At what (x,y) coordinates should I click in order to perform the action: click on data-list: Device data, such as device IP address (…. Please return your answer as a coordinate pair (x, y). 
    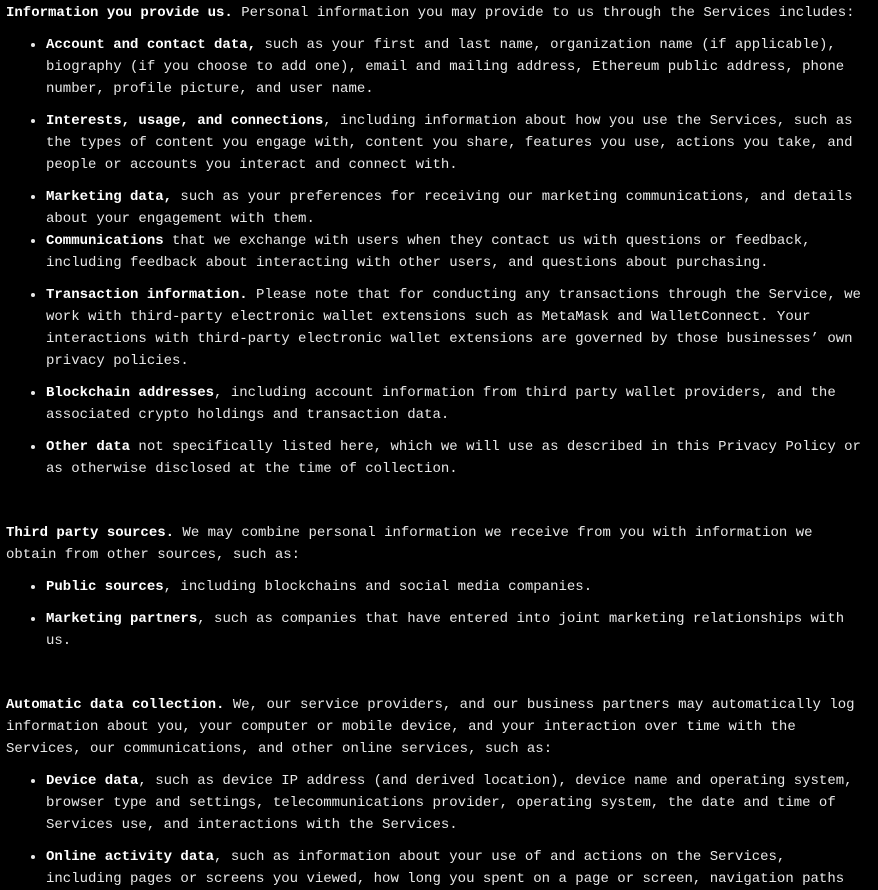
    Looking at the image, I should click on (442, 830).